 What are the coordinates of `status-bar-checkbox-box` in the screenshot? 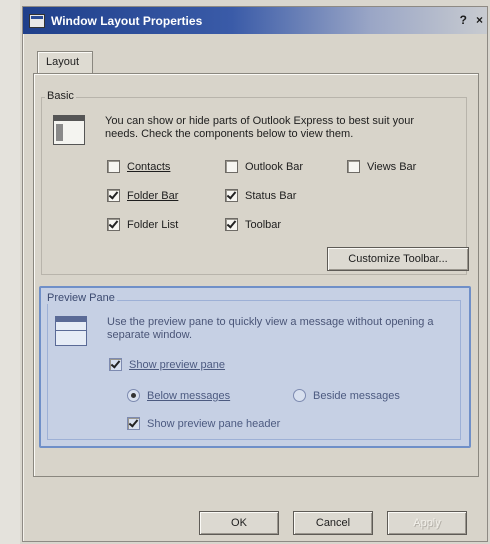 It's located at (231, 195).